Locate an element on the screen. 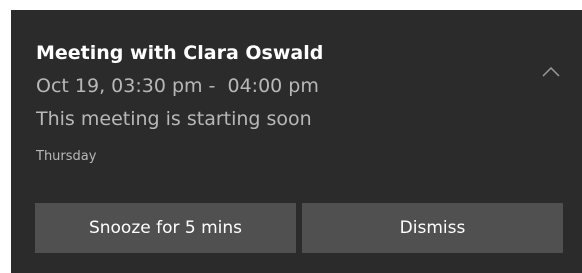 Image resolution: width=582 pixels, height=273 pixels. chevron-up-icon is located at coordinates (551, 72).